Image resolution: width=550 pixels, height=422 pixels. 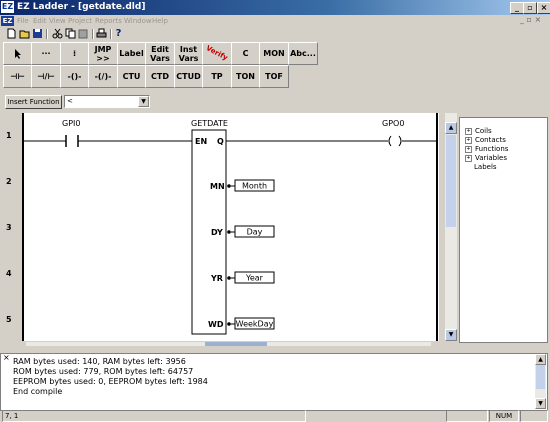 I want to click on edit-vars-label: Edit Vars, so click(x=160, y=53).